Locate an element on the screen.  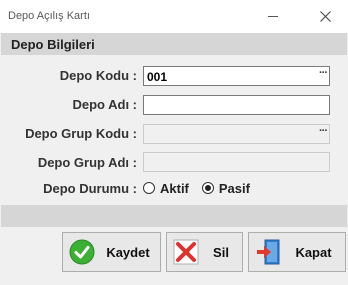
x-box-icon is located at coordinates (186, 252).